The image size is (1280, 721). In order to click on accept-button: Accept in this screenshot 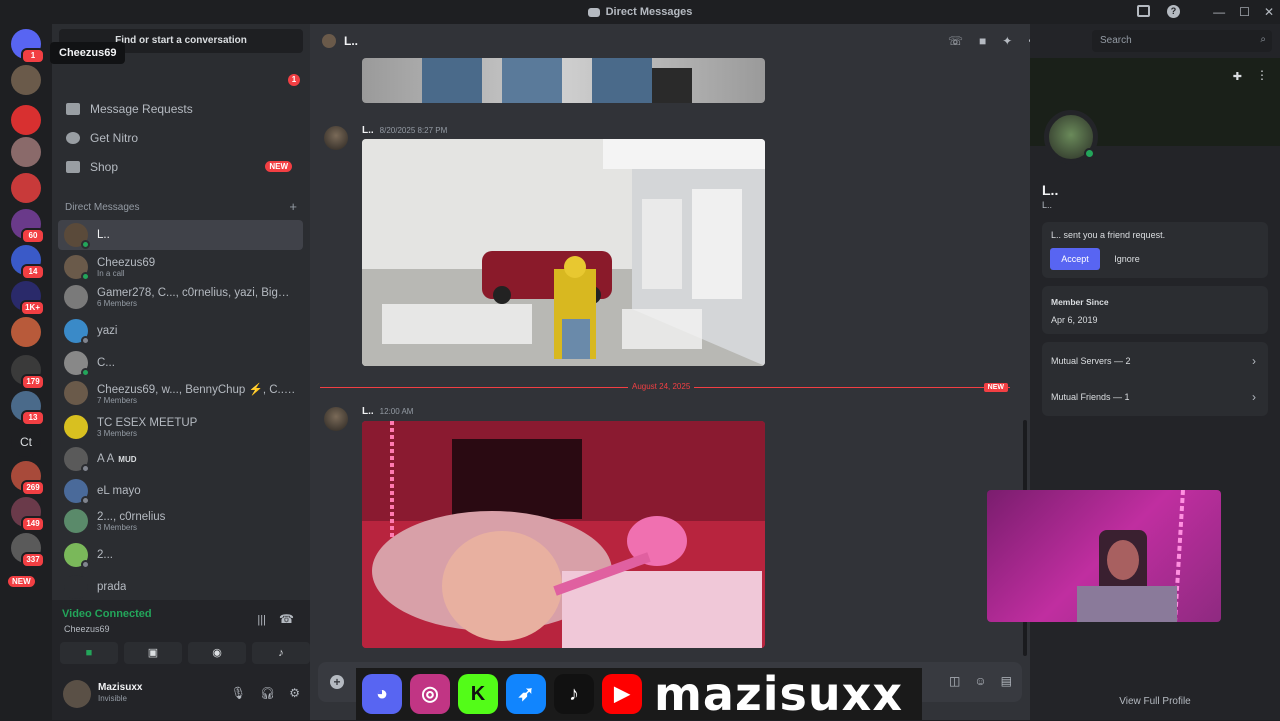, I will do `click(1075, 259)`.